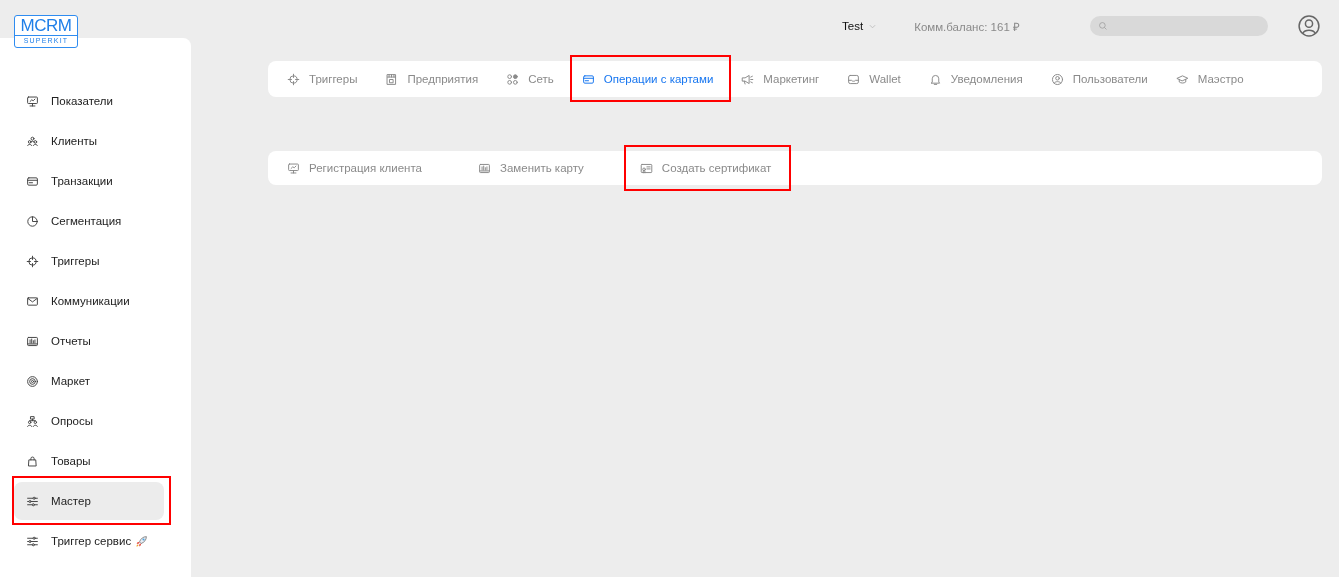 The height and width of the screenshot is (577, 1339). Describe the element at coordinates (1099, 79) in the screenshot. I see `tab: Пользователи` at that location.